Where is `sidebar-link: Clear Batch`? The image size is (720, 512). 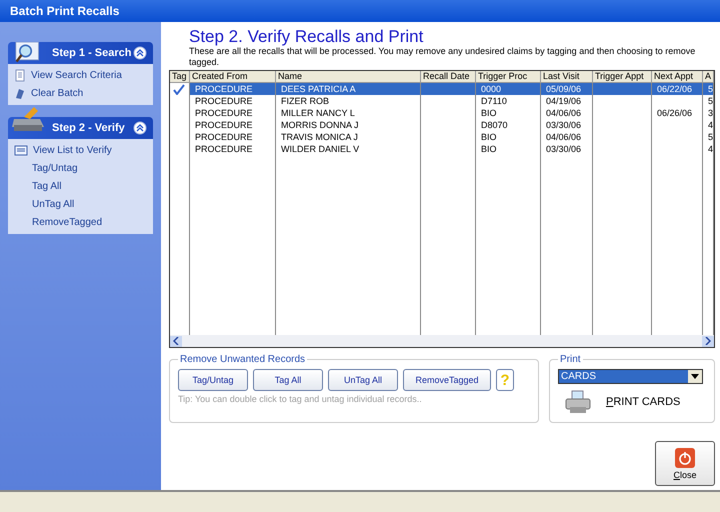
sidebar-link: Clear Batch is located at coordinates (57, 93).